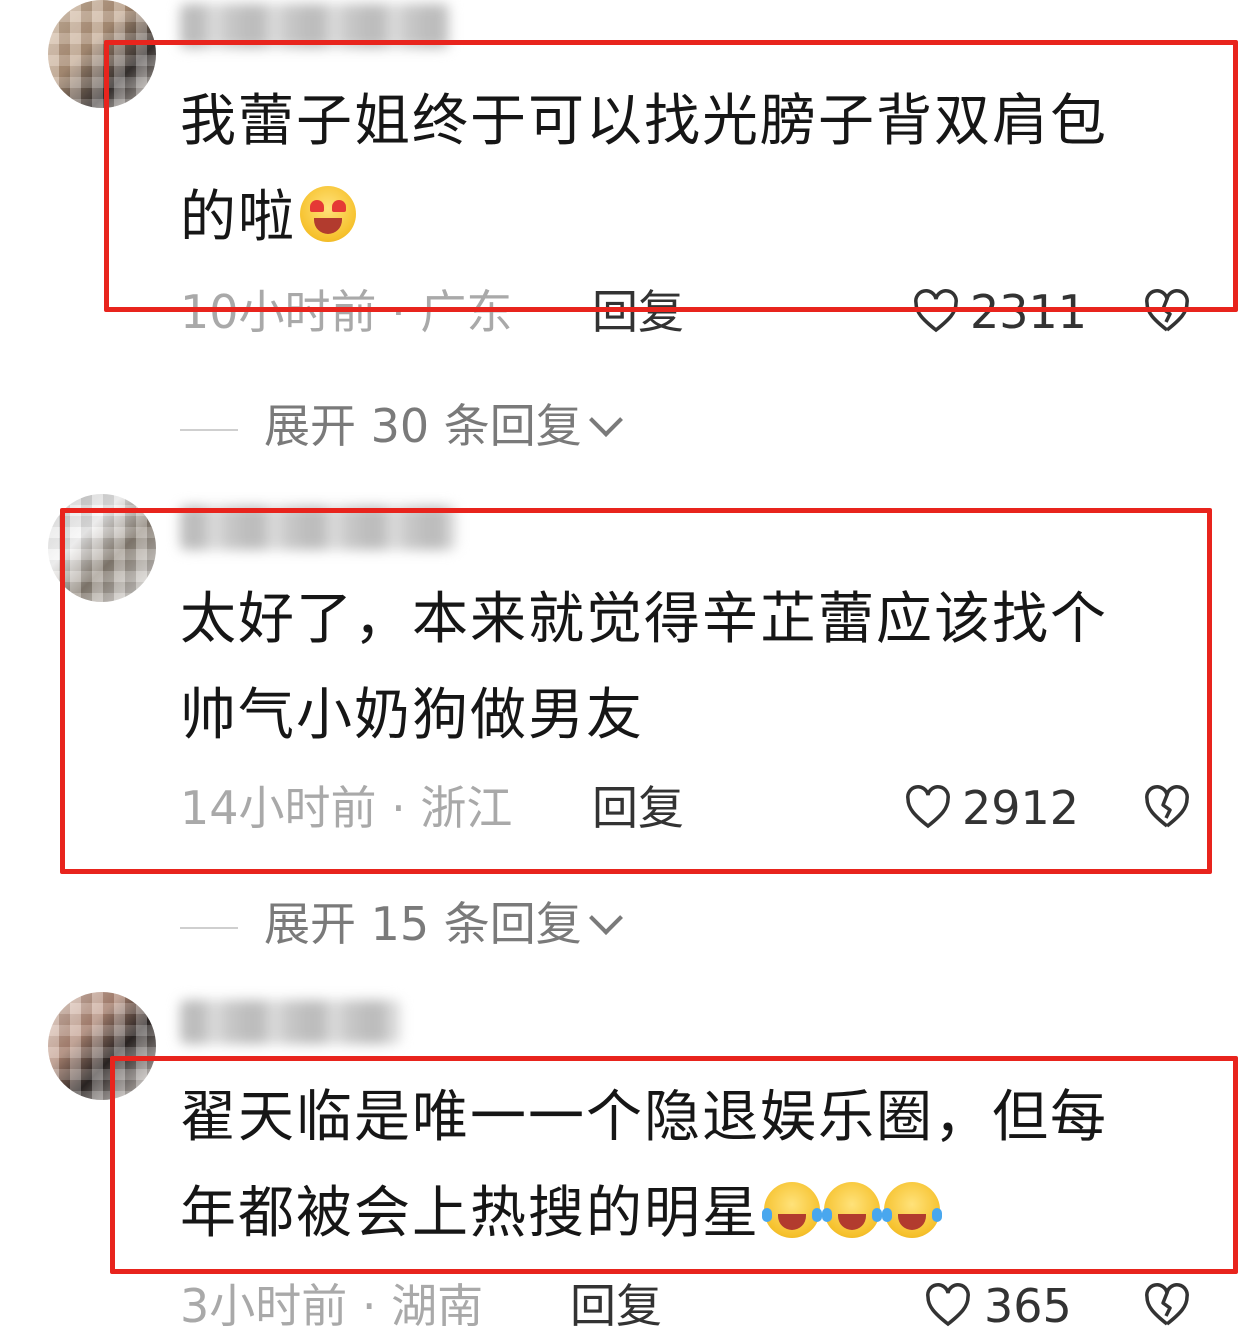 The width and height of the screenshot is (1242, 1336). I want to click on expand-label: 展开 30 条回复, so click(423, 426).